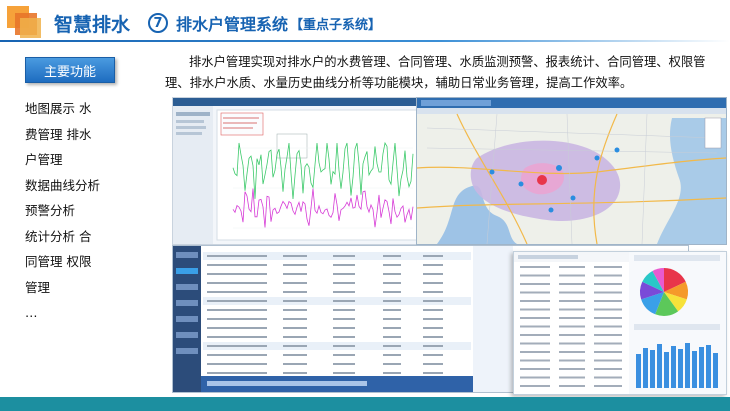 This screenshot has width=730, height=411. I want to click on subsystem-tag: 【重点子系统】, so click(336, 25).